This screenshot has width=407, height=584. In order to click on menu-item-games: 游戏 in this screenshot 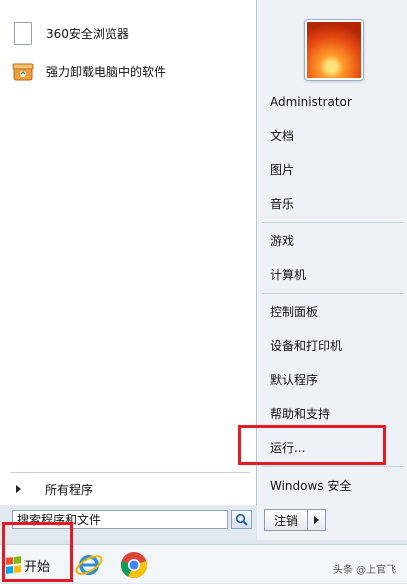, I will do `click(282, 241)`.